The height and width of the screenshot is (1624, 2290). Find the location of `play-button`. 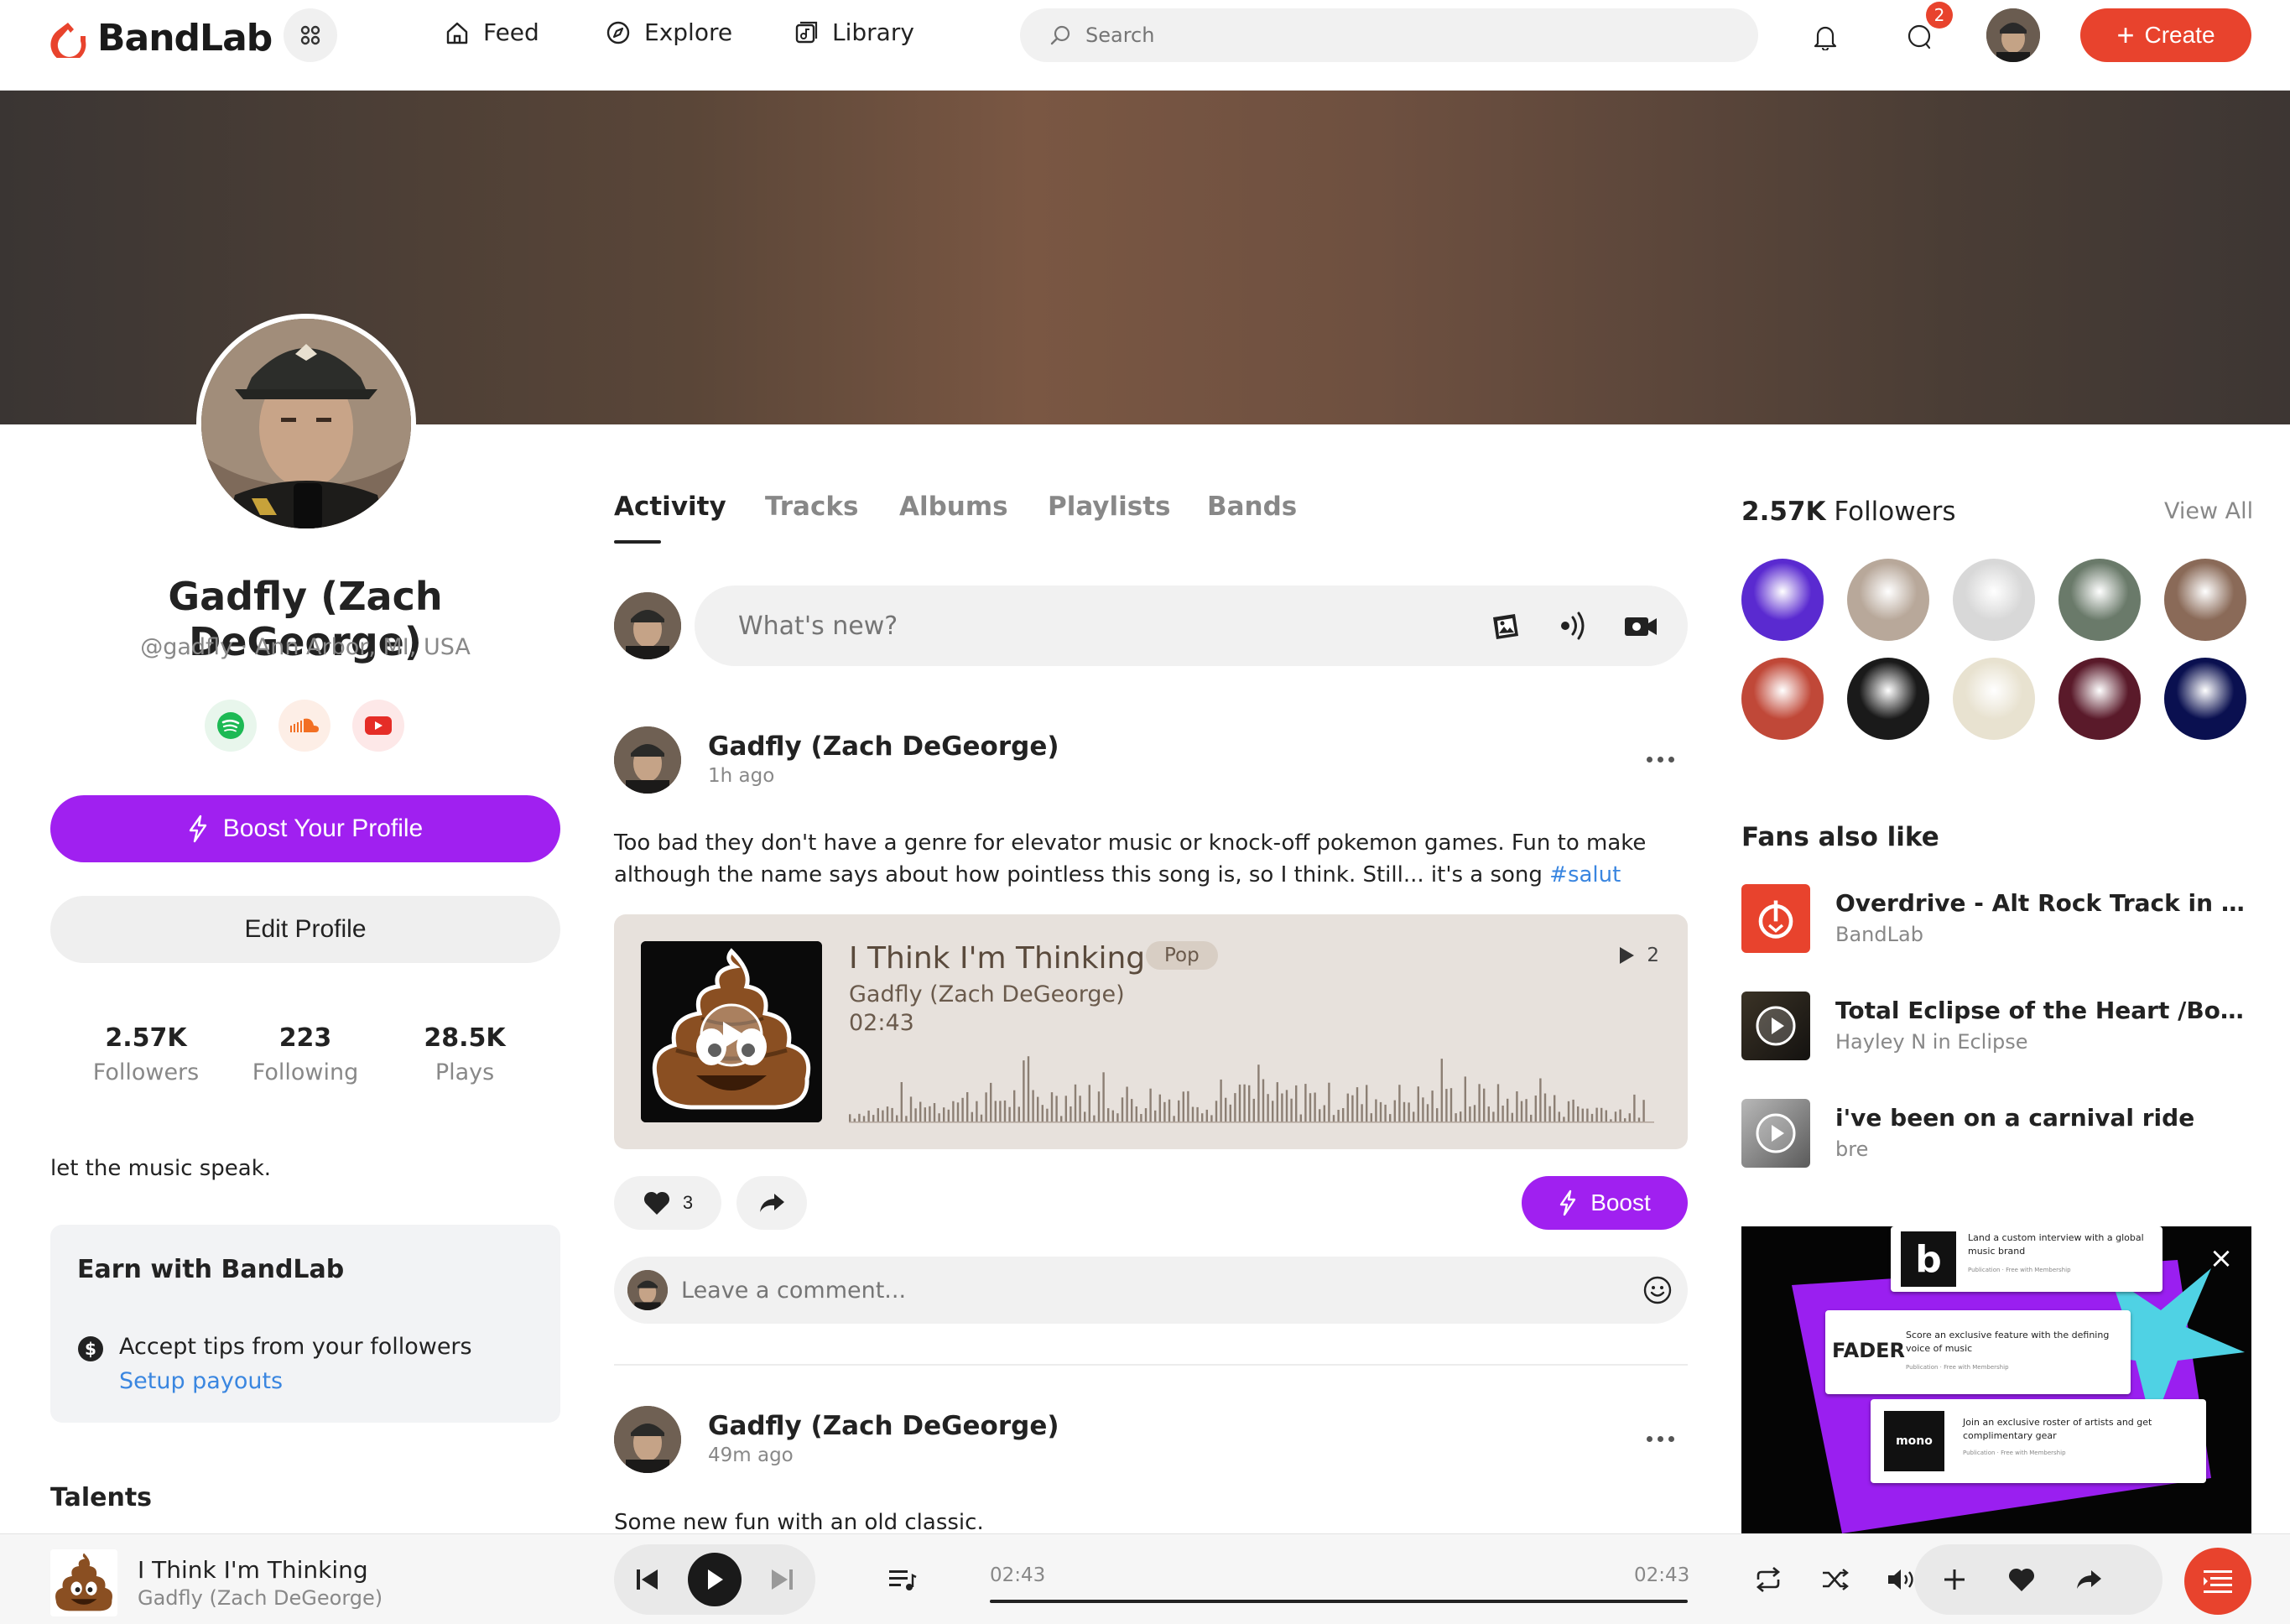

play-button is located at coordinates (715, 1580).